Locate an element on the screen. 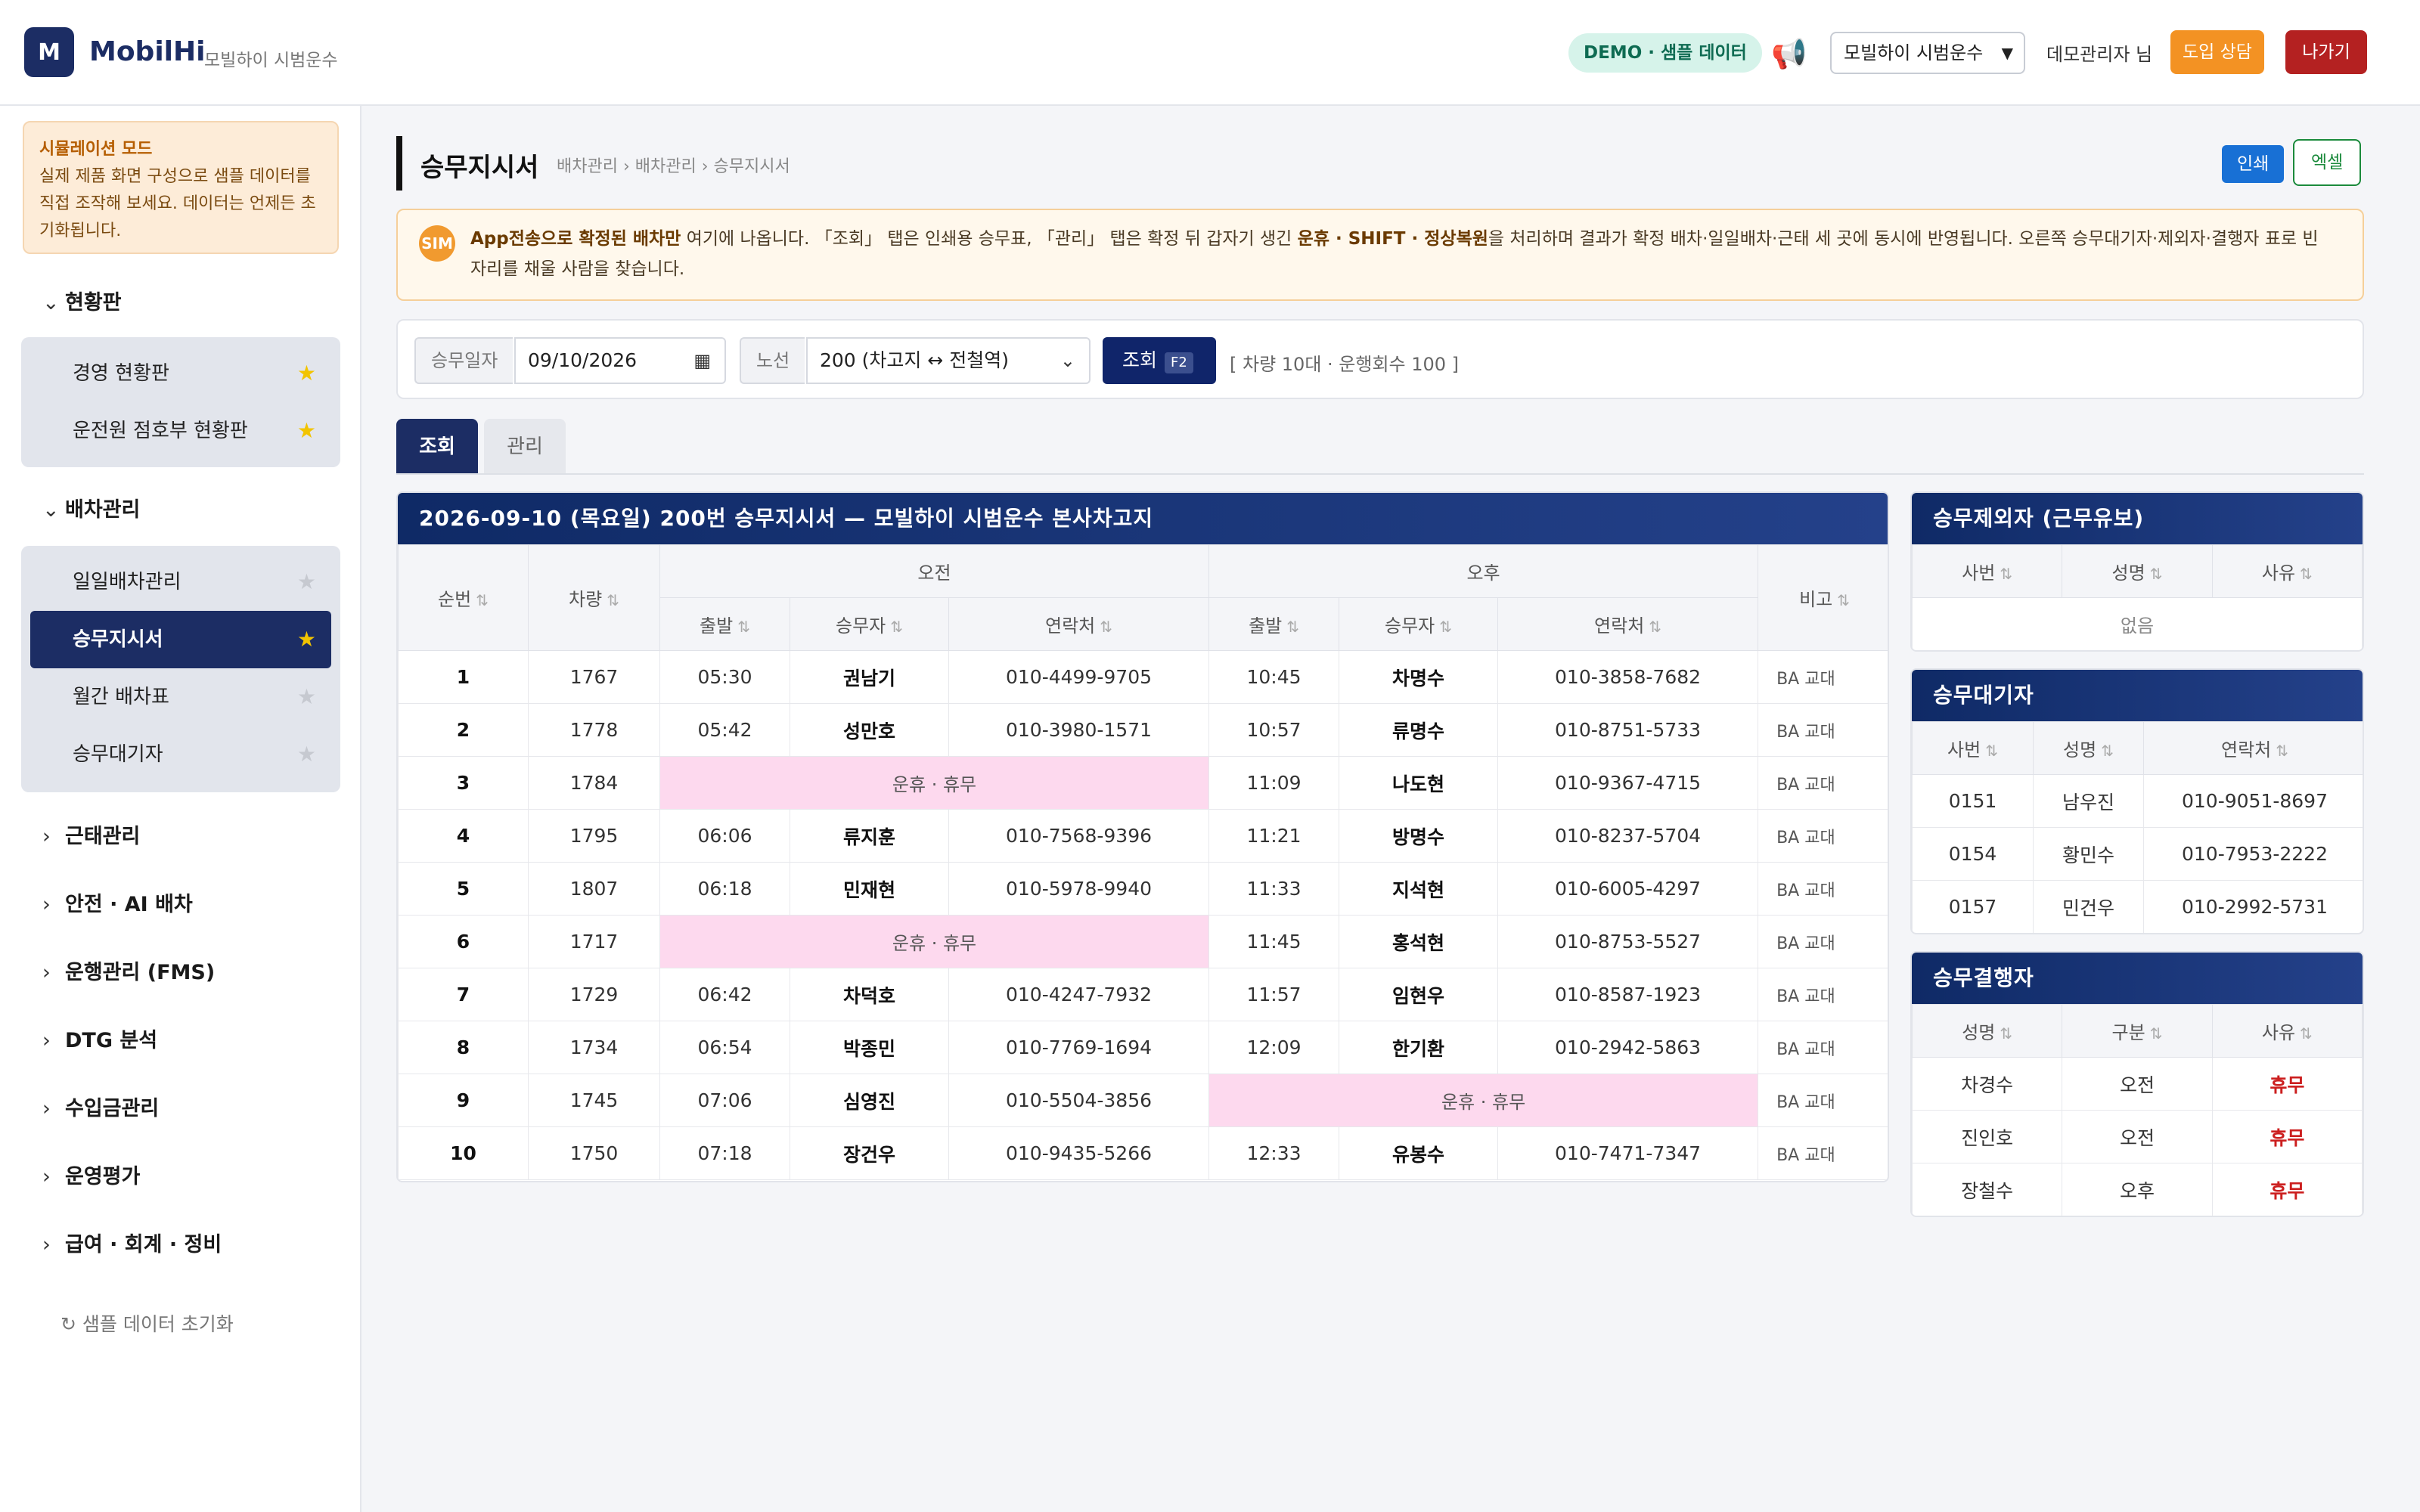  reset-sample-data-link: ↻ 샘플 데이터 초기화 is located at coordinates (147, 1323).